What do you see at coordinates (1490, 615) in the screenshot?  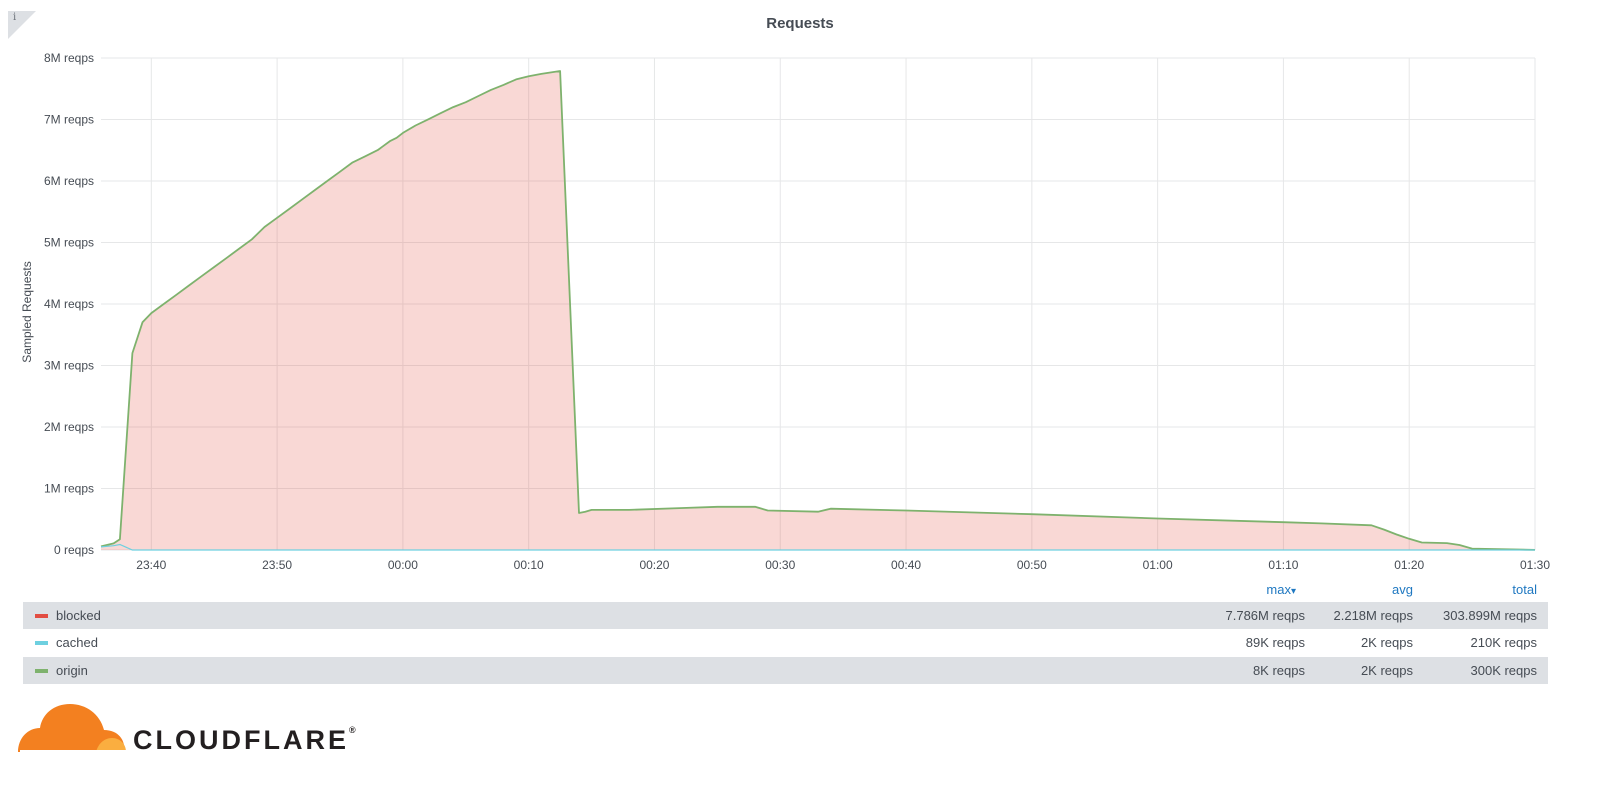 I see `legend-total-value: 303.899M reqps` at bounding box center [1490, 615].